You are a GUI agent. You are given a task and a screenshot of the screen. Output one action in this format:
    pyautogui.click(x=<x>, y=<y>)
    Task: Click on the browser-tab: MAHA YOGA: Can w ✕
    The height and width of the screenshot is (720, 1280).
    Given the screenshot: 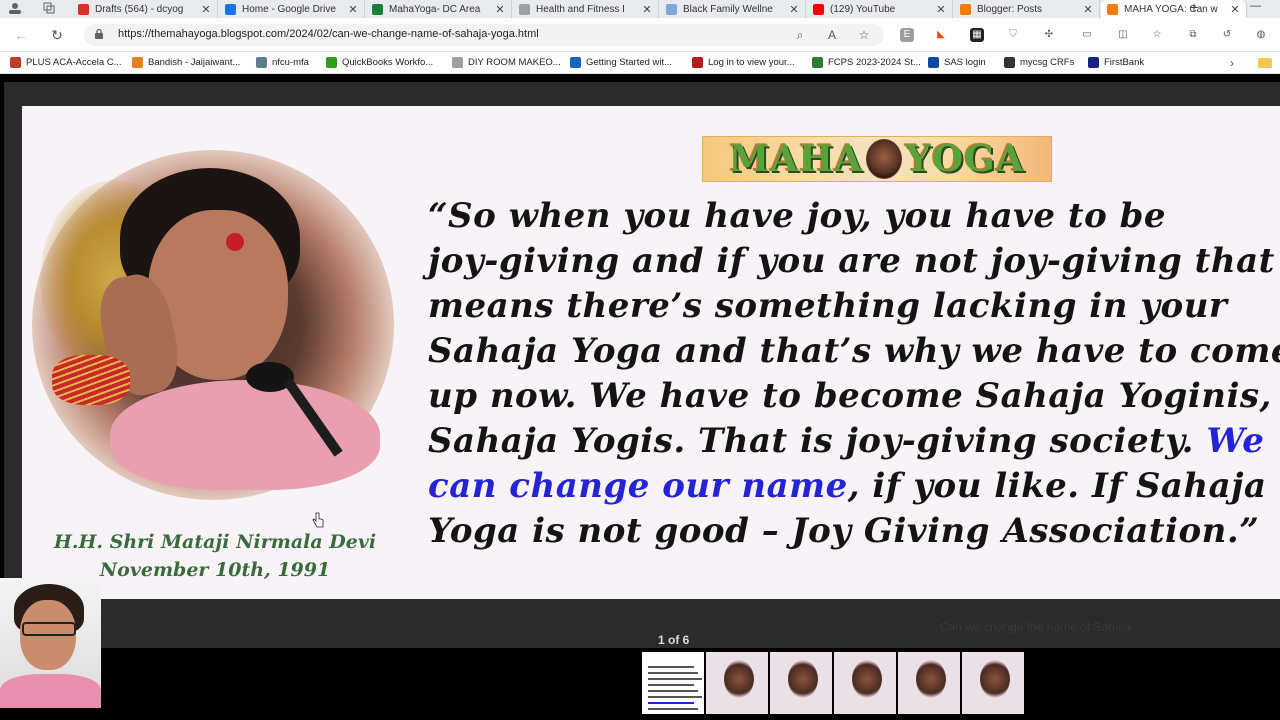 What is the action you would take?
    pyautogui.click(x=1174, y=9)
    